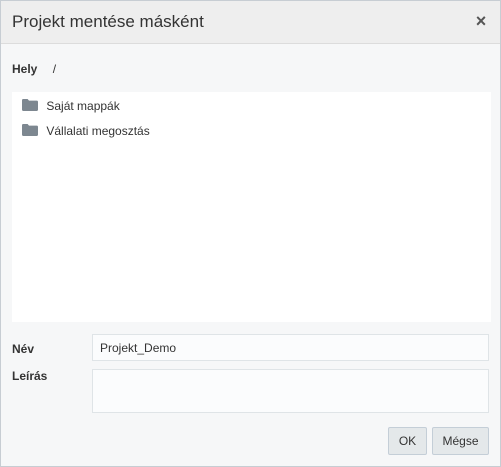 The image size is (501, 467). I want to click on location-row: Hely /, so click(34, 69).